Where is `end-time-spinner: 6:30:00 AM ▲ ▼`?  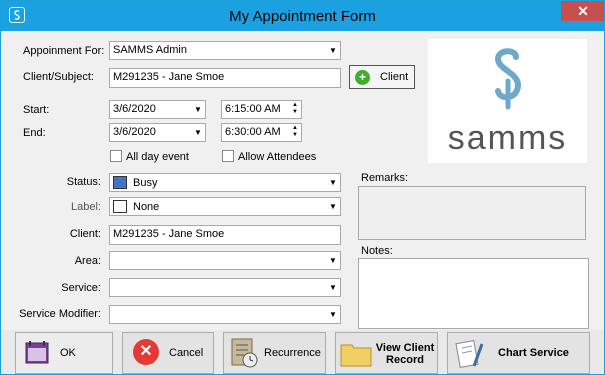 end-time-spinner: 6:30:00 AM ▲ ▼ is located at coordinates (261, 132).